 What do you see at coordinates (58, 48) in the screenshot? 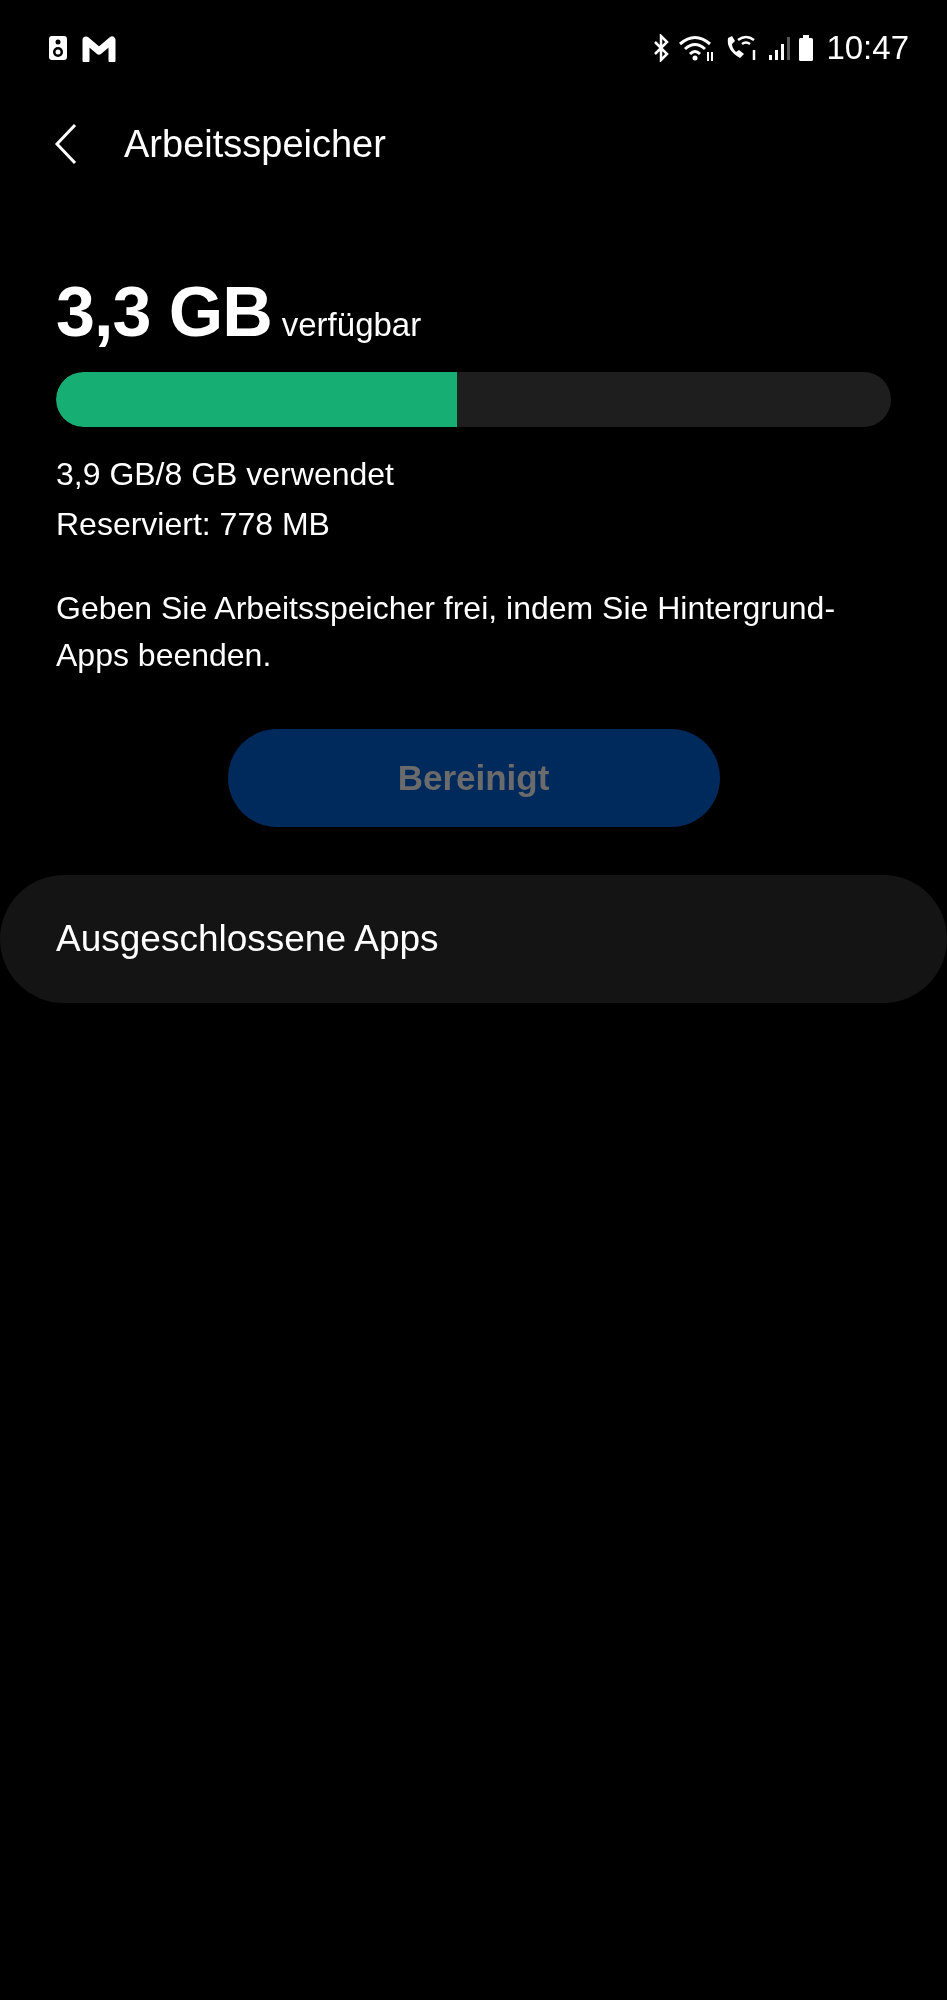
I see `speaker-icon` at bounding box center [58, 48].